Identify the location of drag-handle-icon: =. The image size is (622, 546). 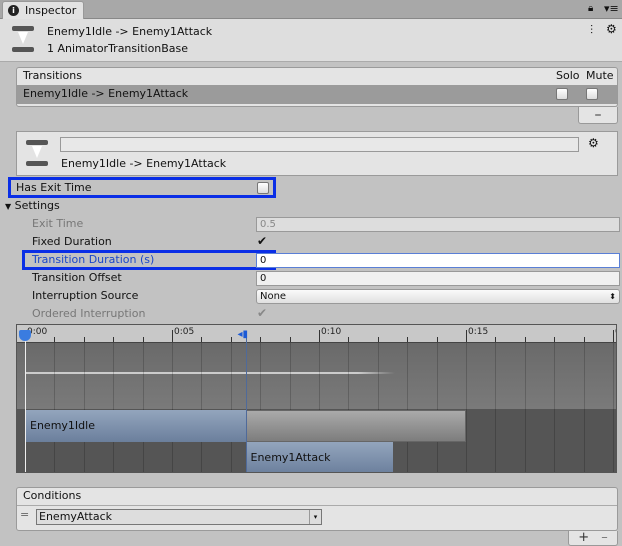
(24, 514).